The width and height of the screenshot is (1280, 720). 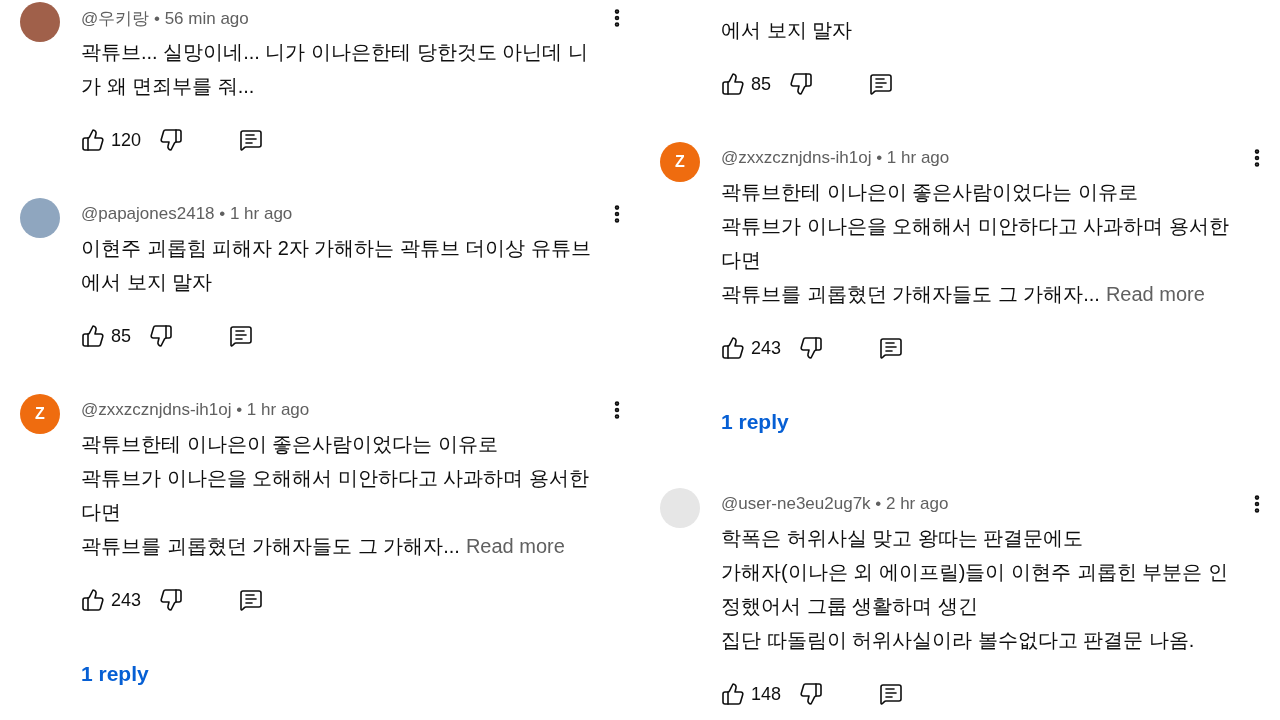 What do you see at coordinates (337, 248) in the screenshot?
I see `comment-text: 이현주 괴롭힘 피해자 2자 가해하는 곽튜브 더이상 유튜브` at bounding box center [337, 248].